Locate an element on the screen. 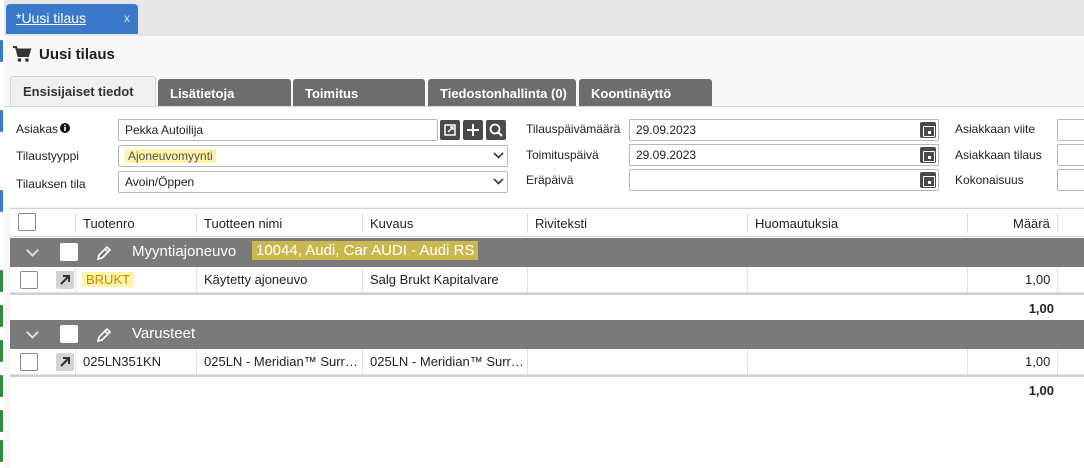  document-tab-bar: *Uusi tilaus x is located at coordinates (544, 18).